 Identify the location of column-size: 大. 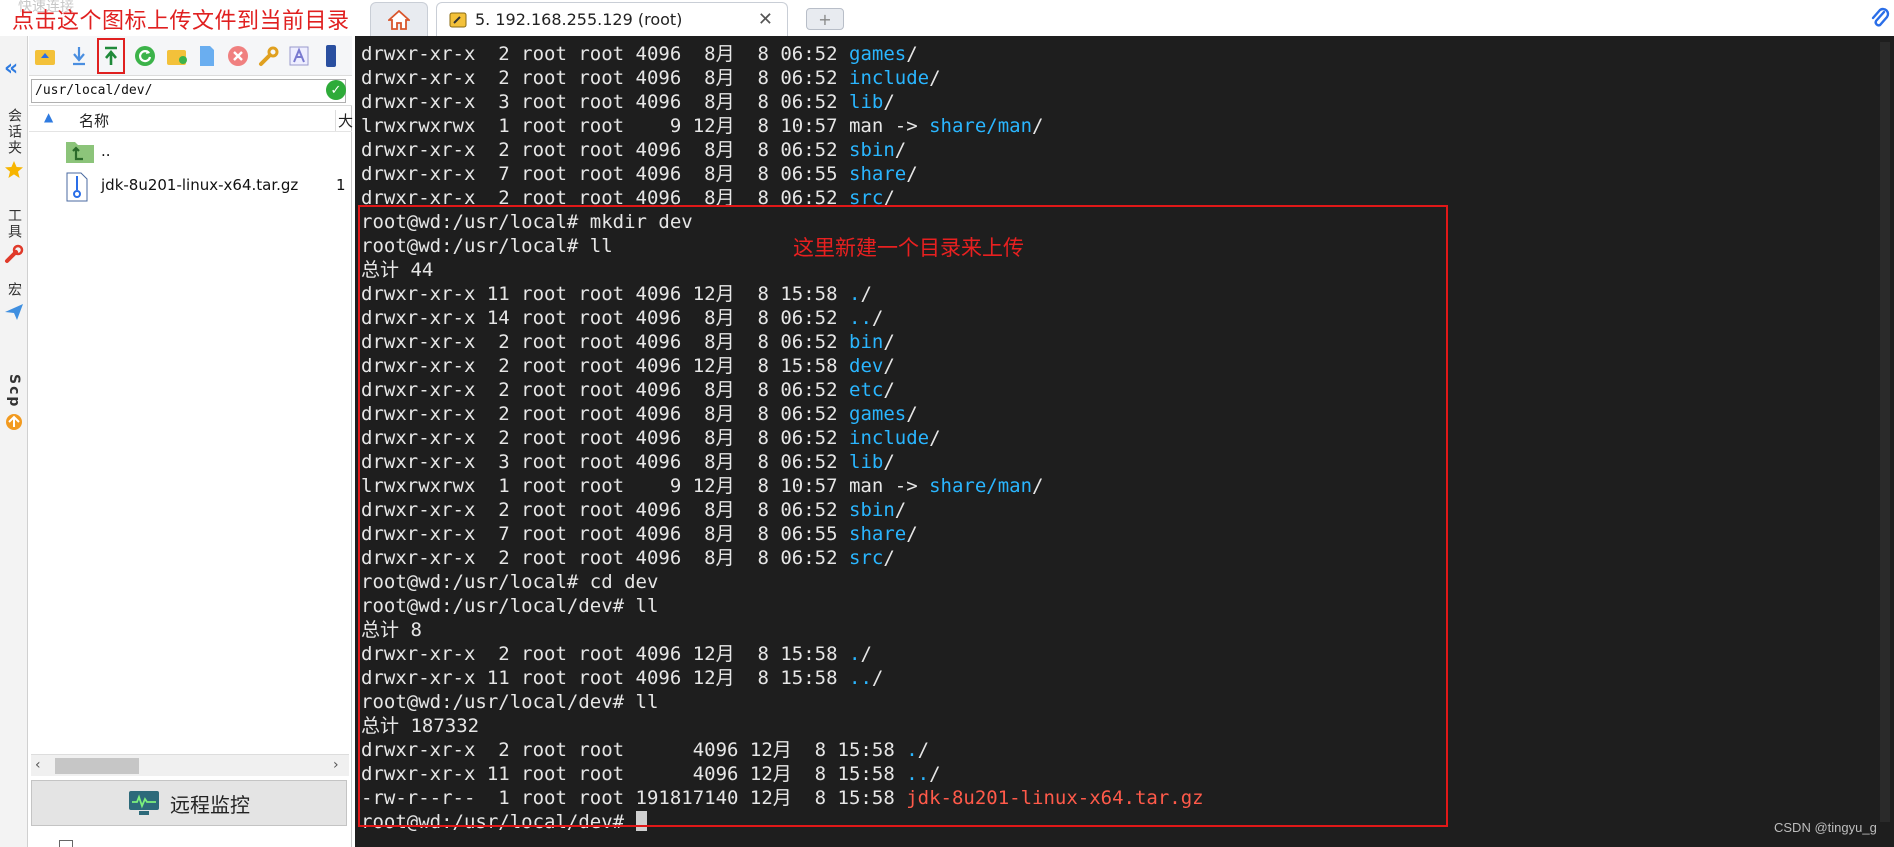
(344, 120).